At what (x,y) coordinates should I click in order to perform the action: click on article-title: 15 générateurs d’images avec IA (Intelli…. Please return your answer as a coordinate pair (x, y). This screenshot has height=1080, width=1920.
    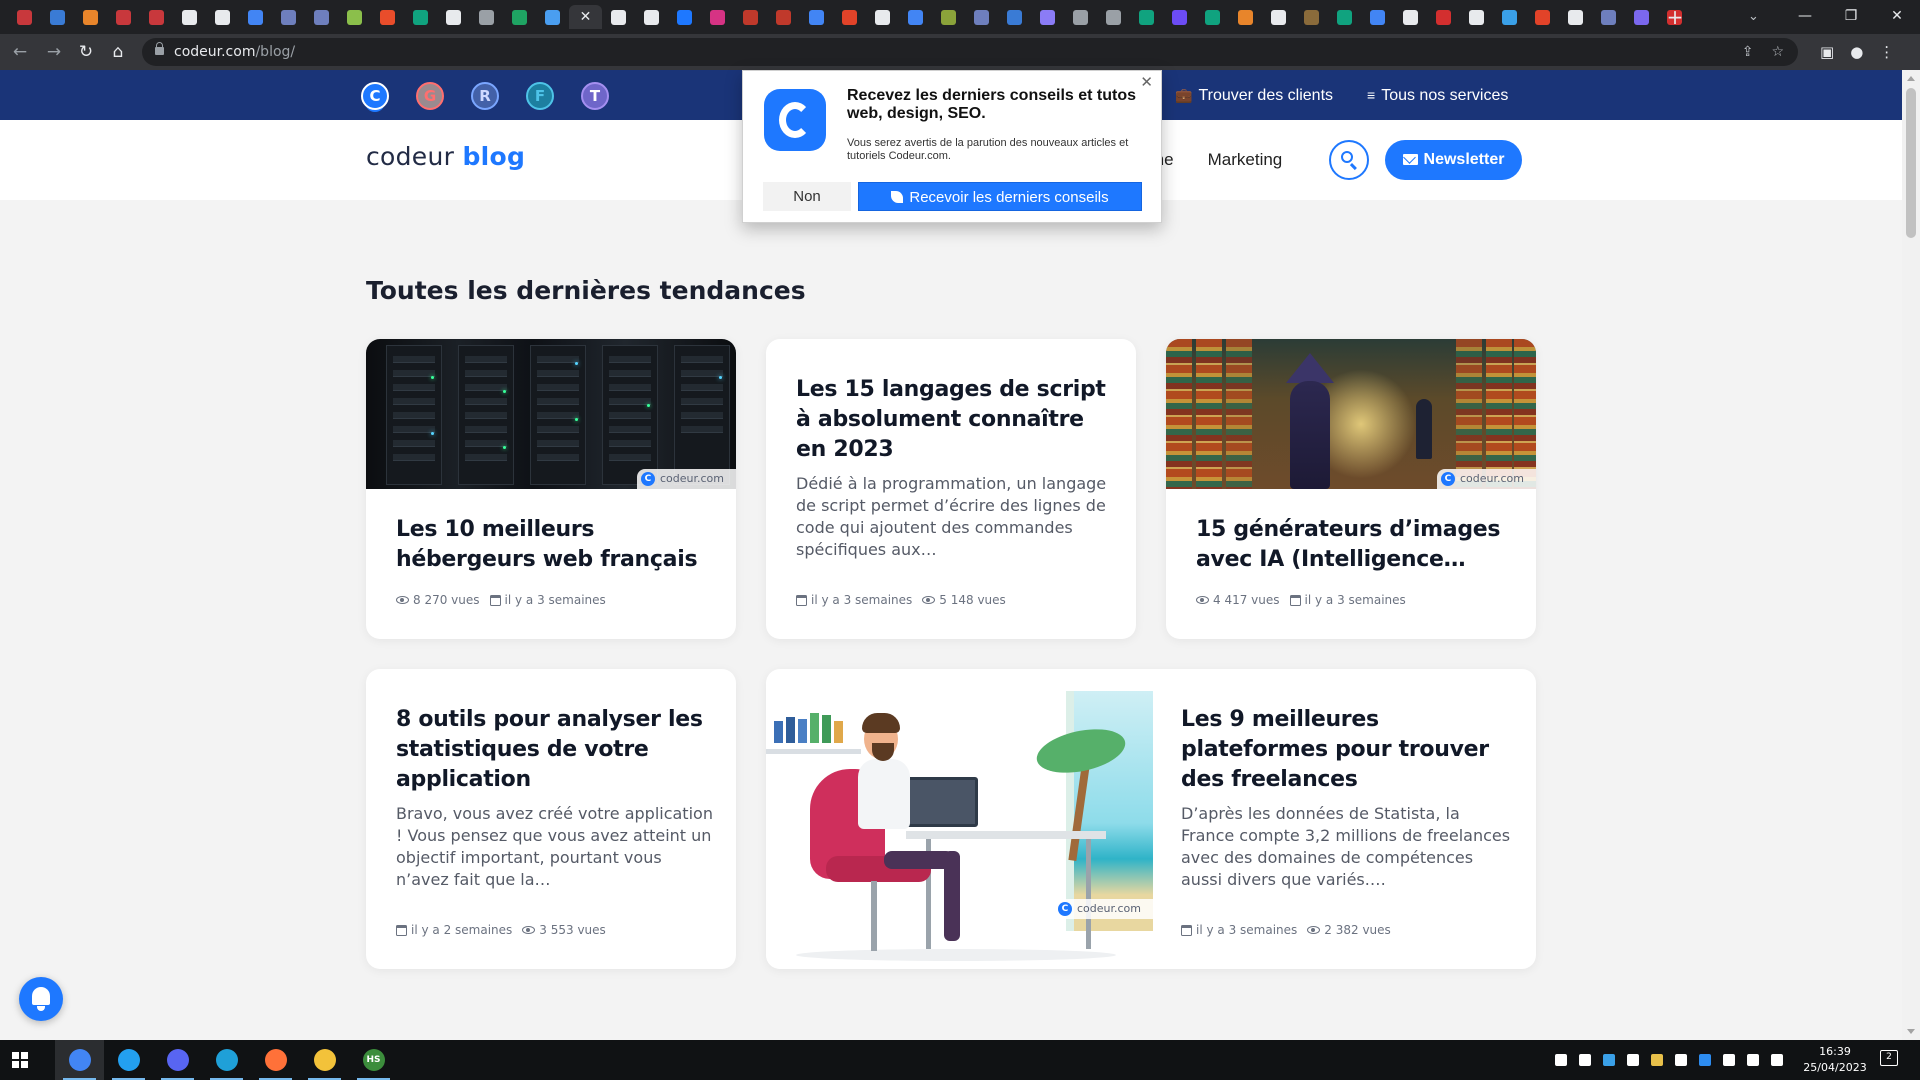
    Looking at the image, I should click on (1356, 545).